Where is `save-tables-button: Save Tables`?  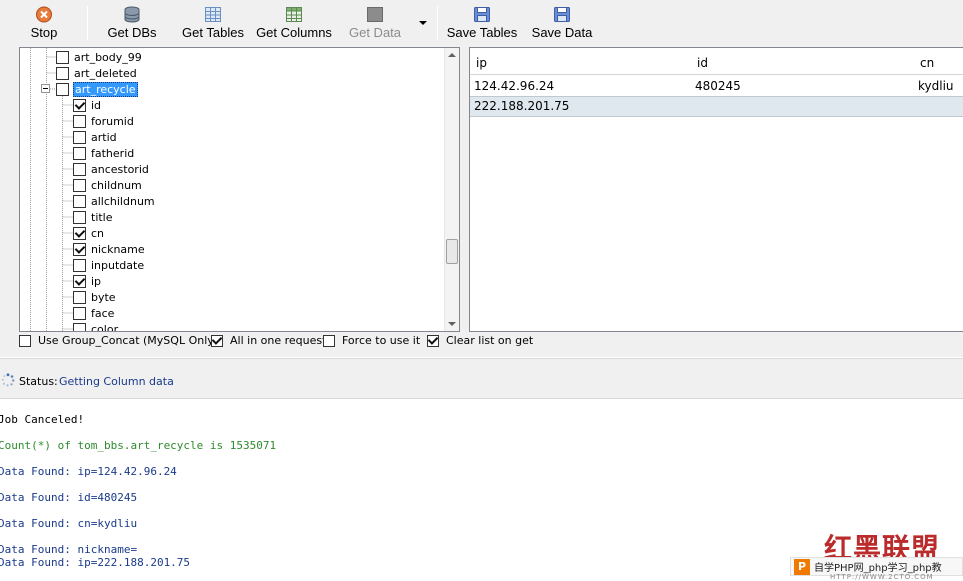
save-tables-button: Save Tables is located at coordinates (482, 22).